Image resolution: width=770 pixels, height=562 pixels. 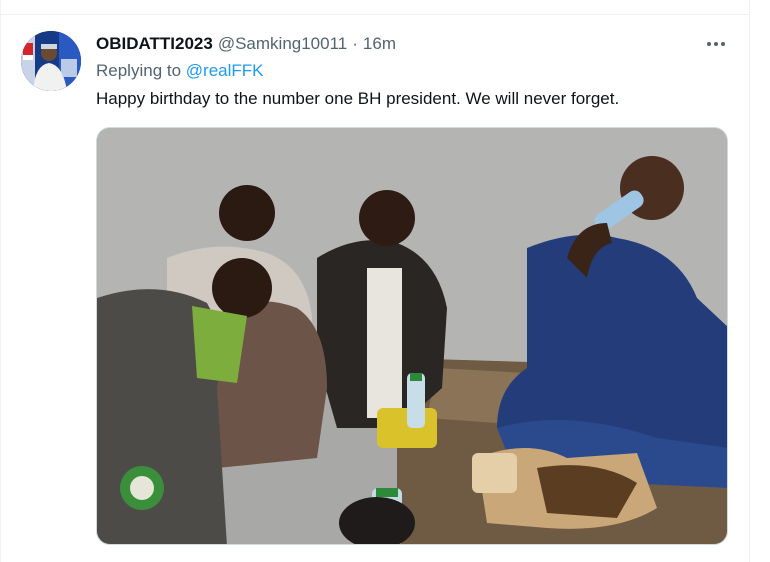 What do you see at coordinates (379, 44) in the screenshot?
I see `timestamp: 16m` at bounding box center [379, 44].